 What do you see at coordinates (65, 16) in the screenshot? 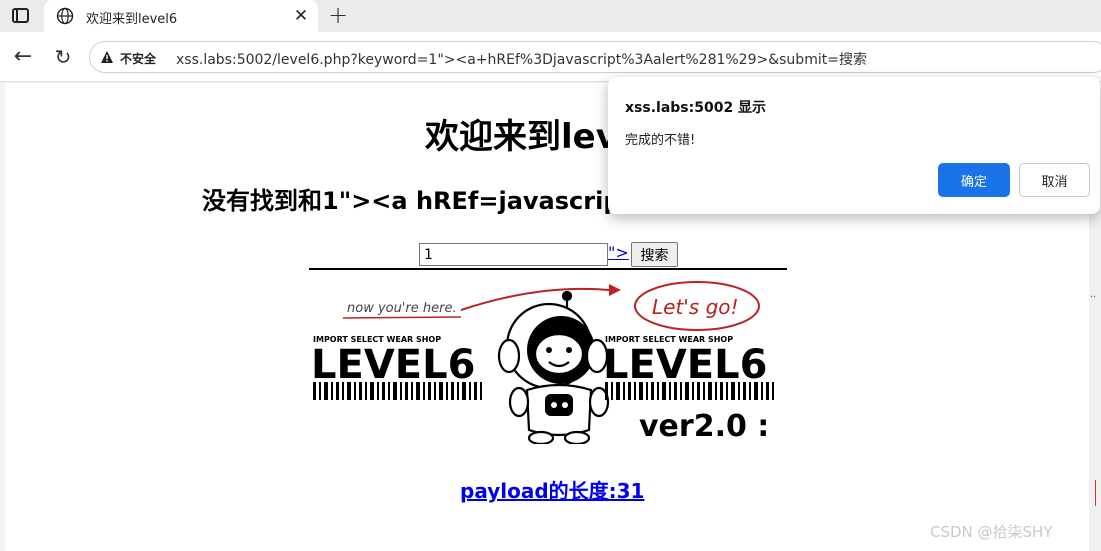
I see `globe-icon` at bounding box center [65, 16].